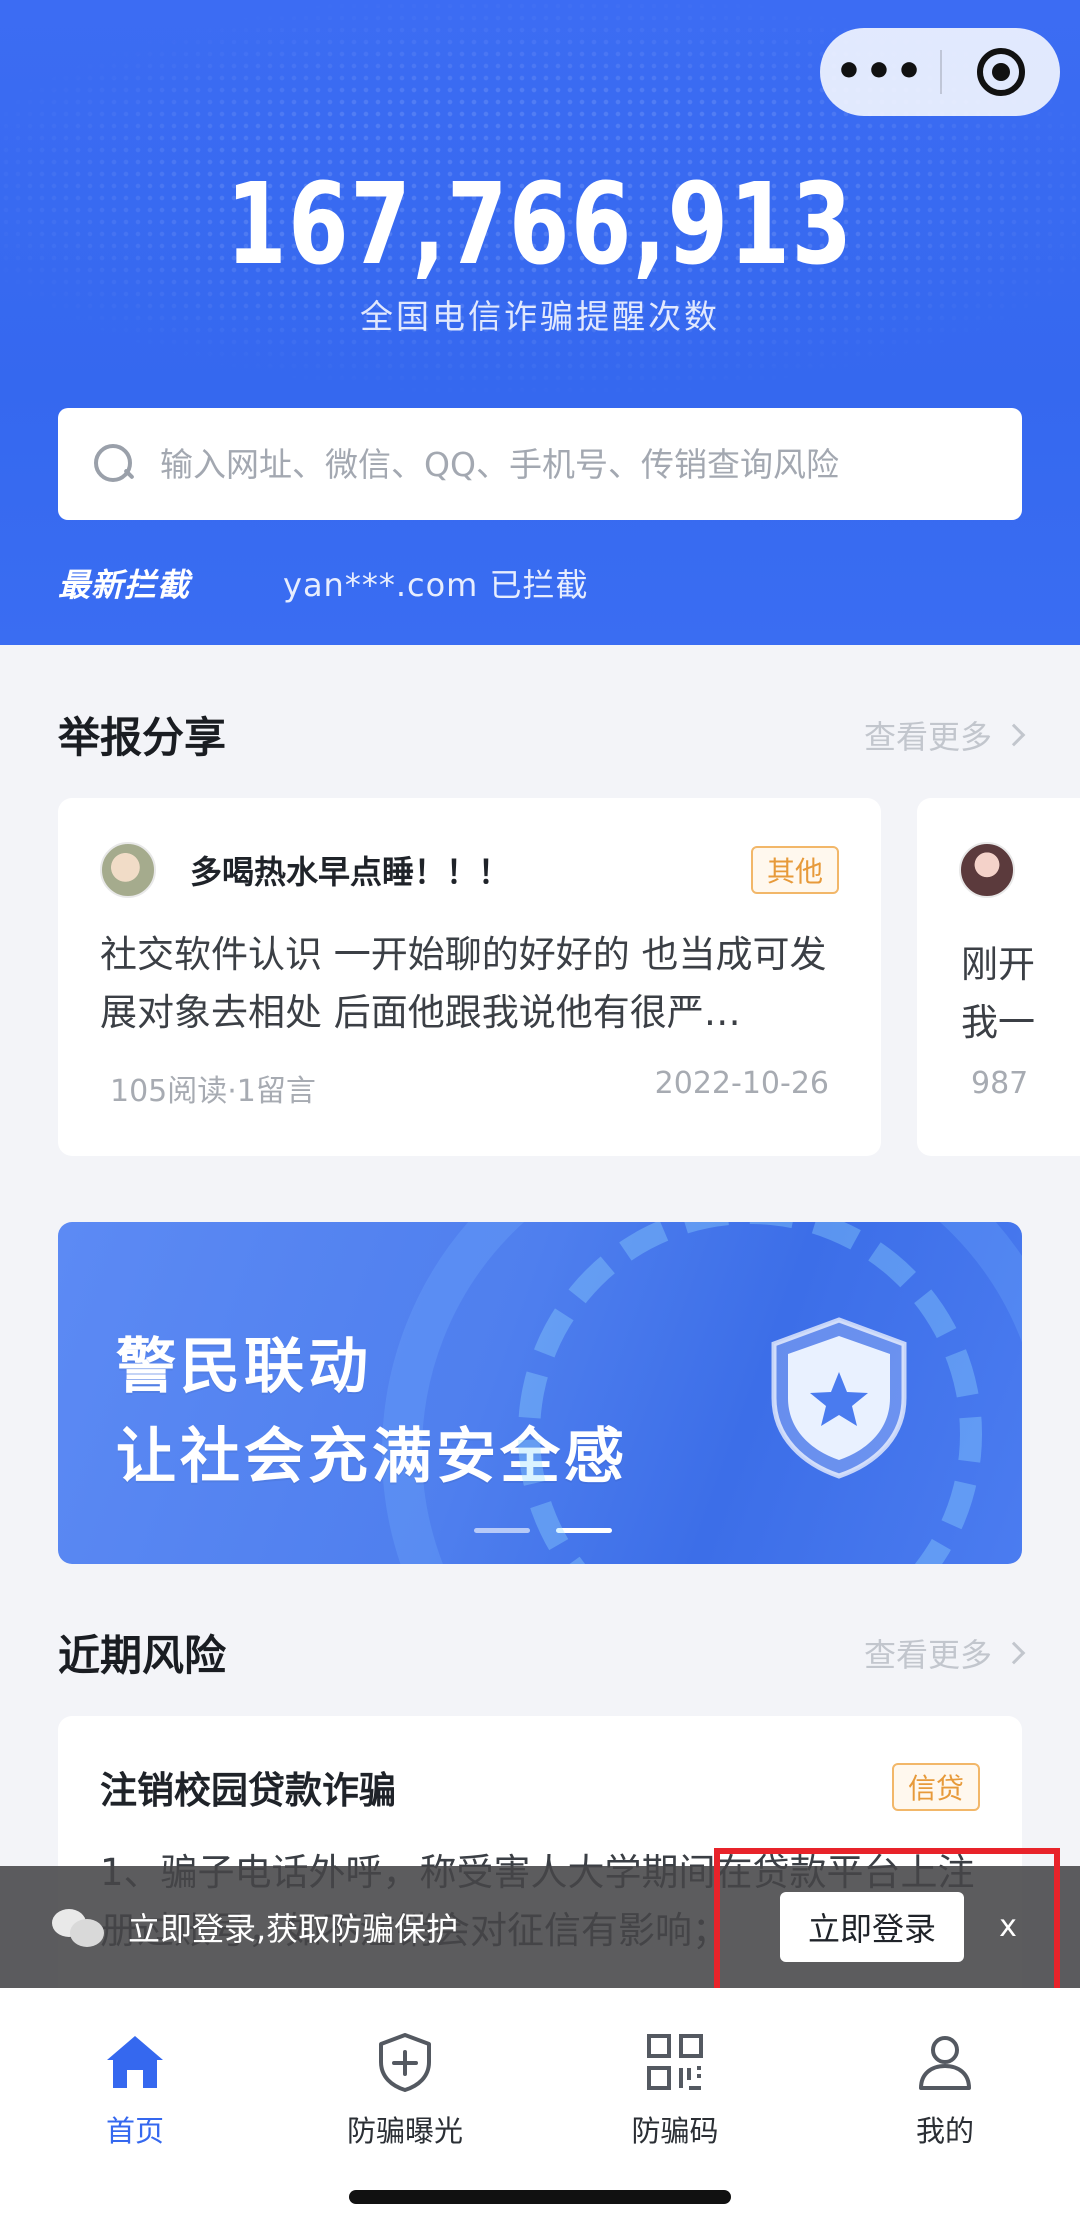  Describe the element at coordinates (142, 737) in the screenshot. I see `reports-section-title: 举报分享` at that location.